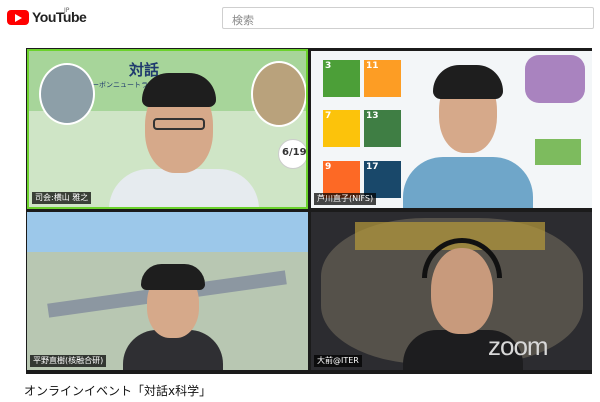 The width and height of the screenshot is (600, 402). Describe the element at coordinates (468, 82) in the screenshot. I see `participant2-hair` at that location.